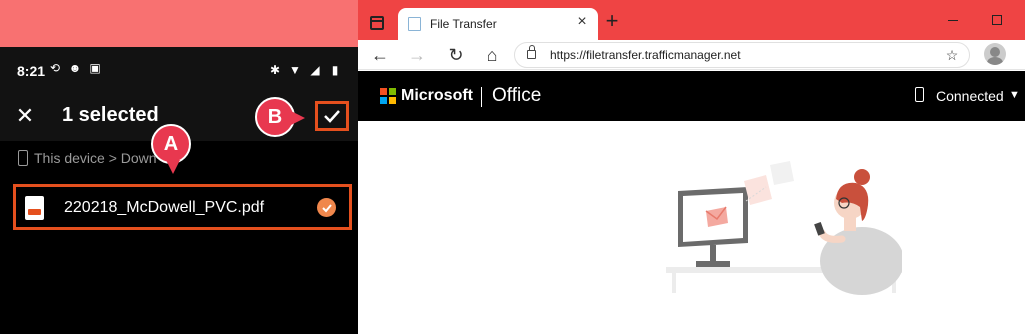 This screenshot has width=1025, height=334. What do you see at coordinates (456, 55) in the screenshot?
I see `refresh-icon: ↻` at bounding box center [456, 55].